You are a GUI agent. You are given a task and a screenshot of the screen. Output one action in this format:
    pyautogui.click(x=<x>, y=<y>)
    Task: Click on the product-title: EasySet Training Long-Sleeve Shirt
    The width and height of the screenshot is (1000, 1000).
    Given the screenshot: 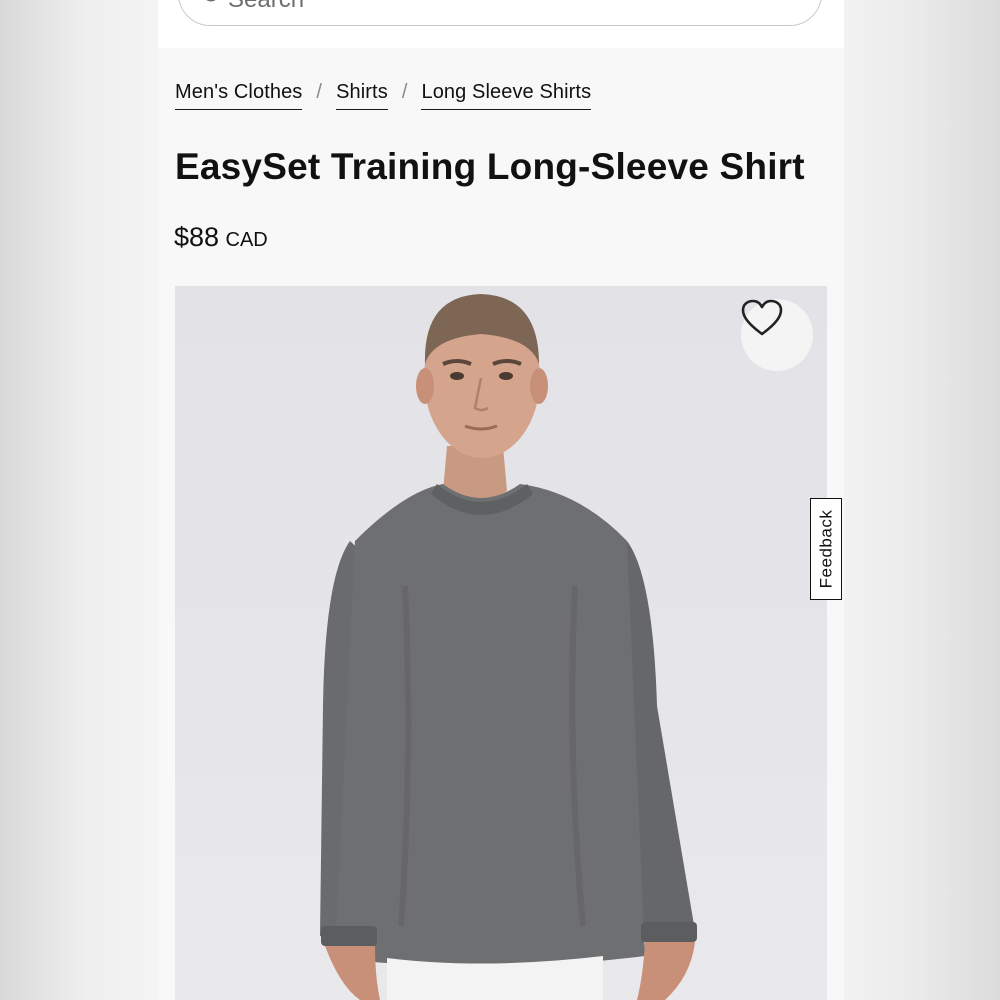 What is the action you would take?
    pyautogui.click(x=490, y=166)
    